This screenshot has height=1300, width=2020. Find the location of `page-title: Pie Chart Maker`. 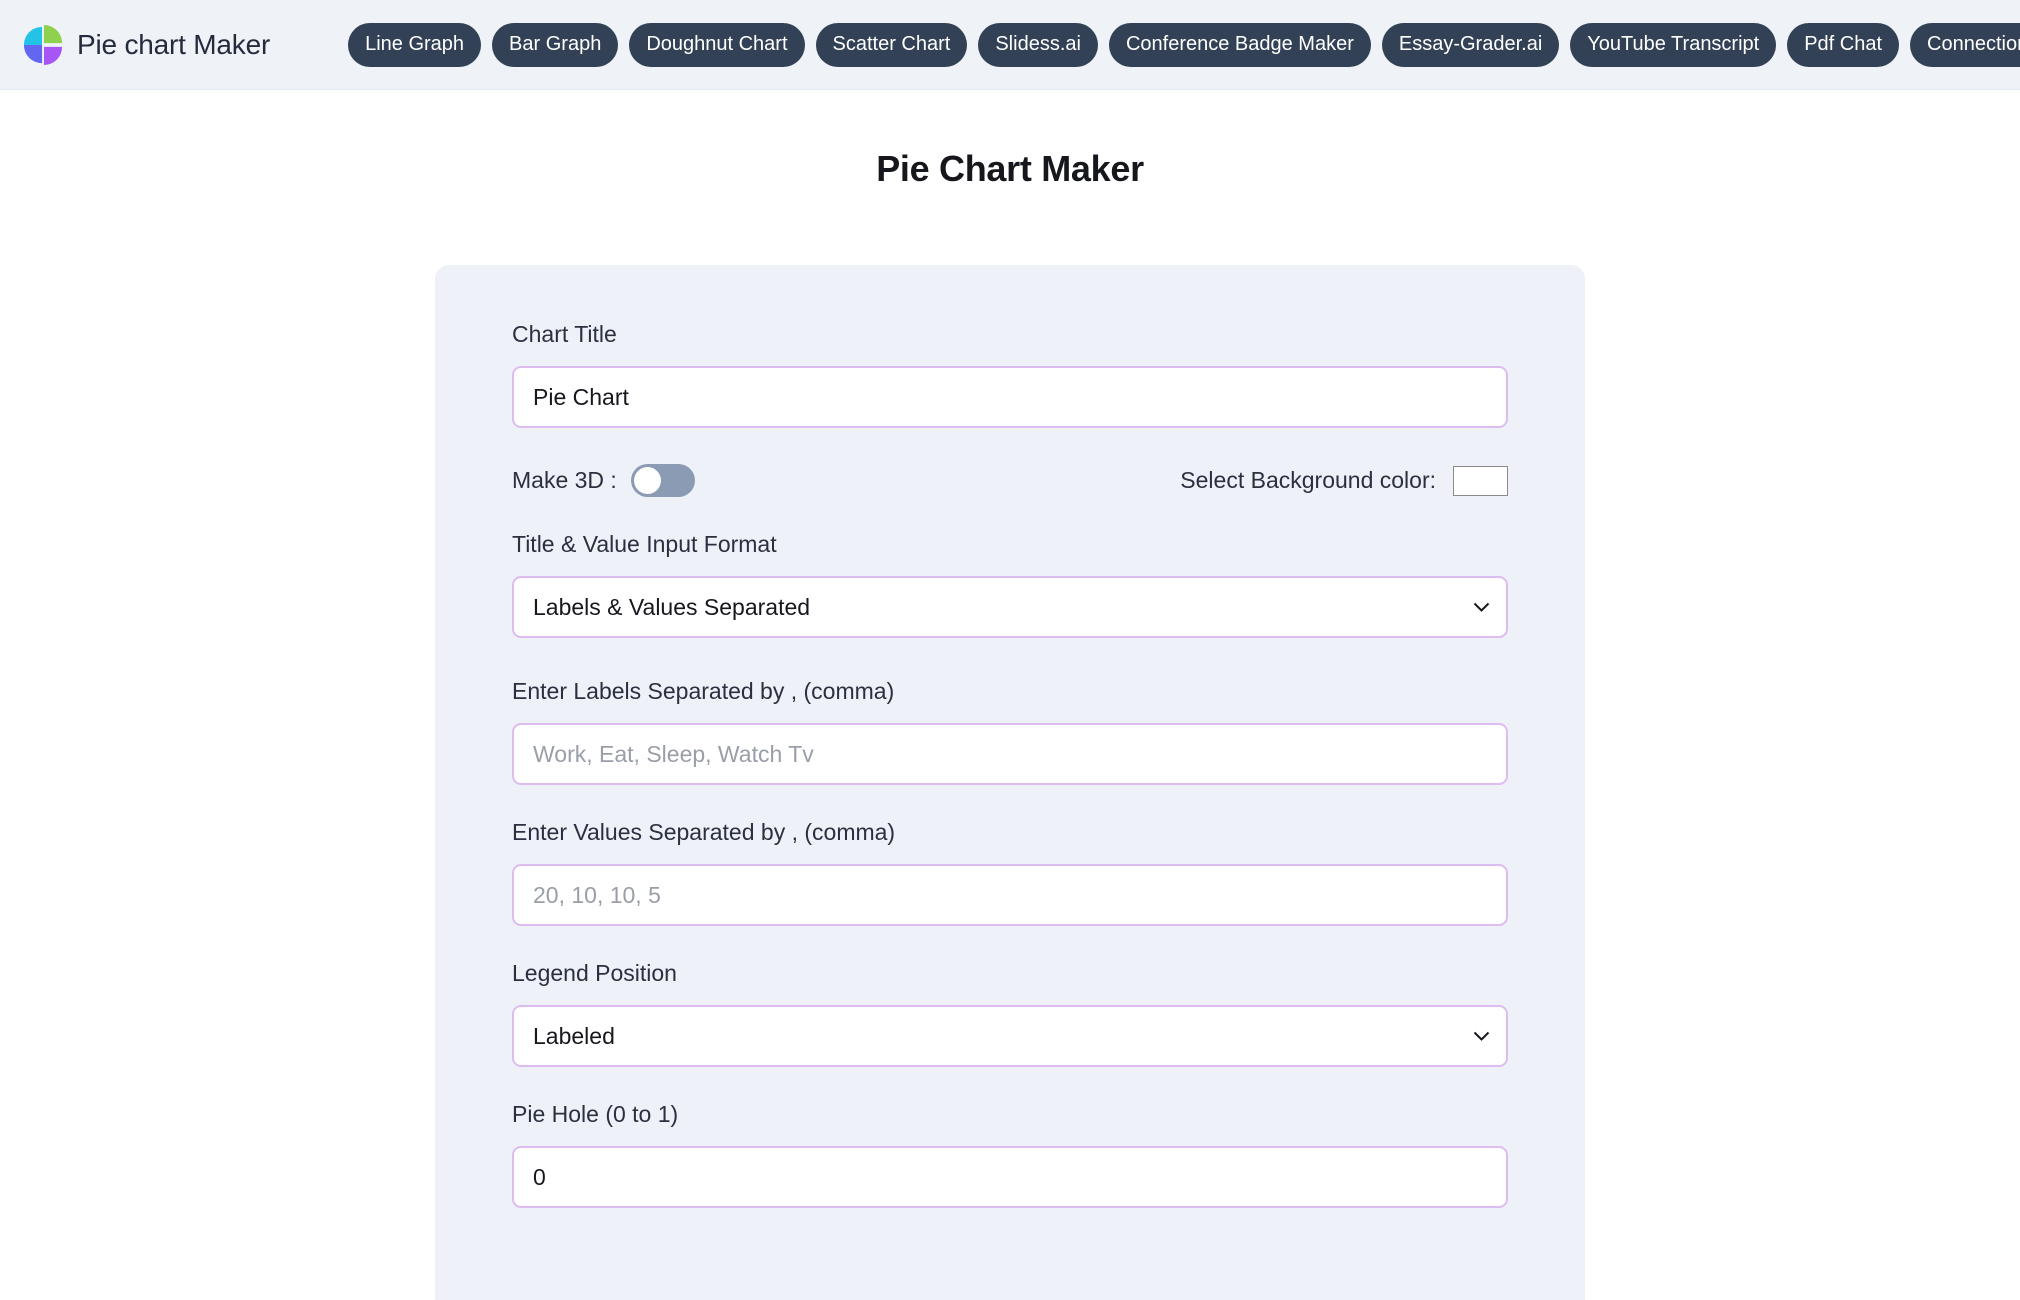

page-title: Pie Chart Maker is located at coordinates (1010, 168).